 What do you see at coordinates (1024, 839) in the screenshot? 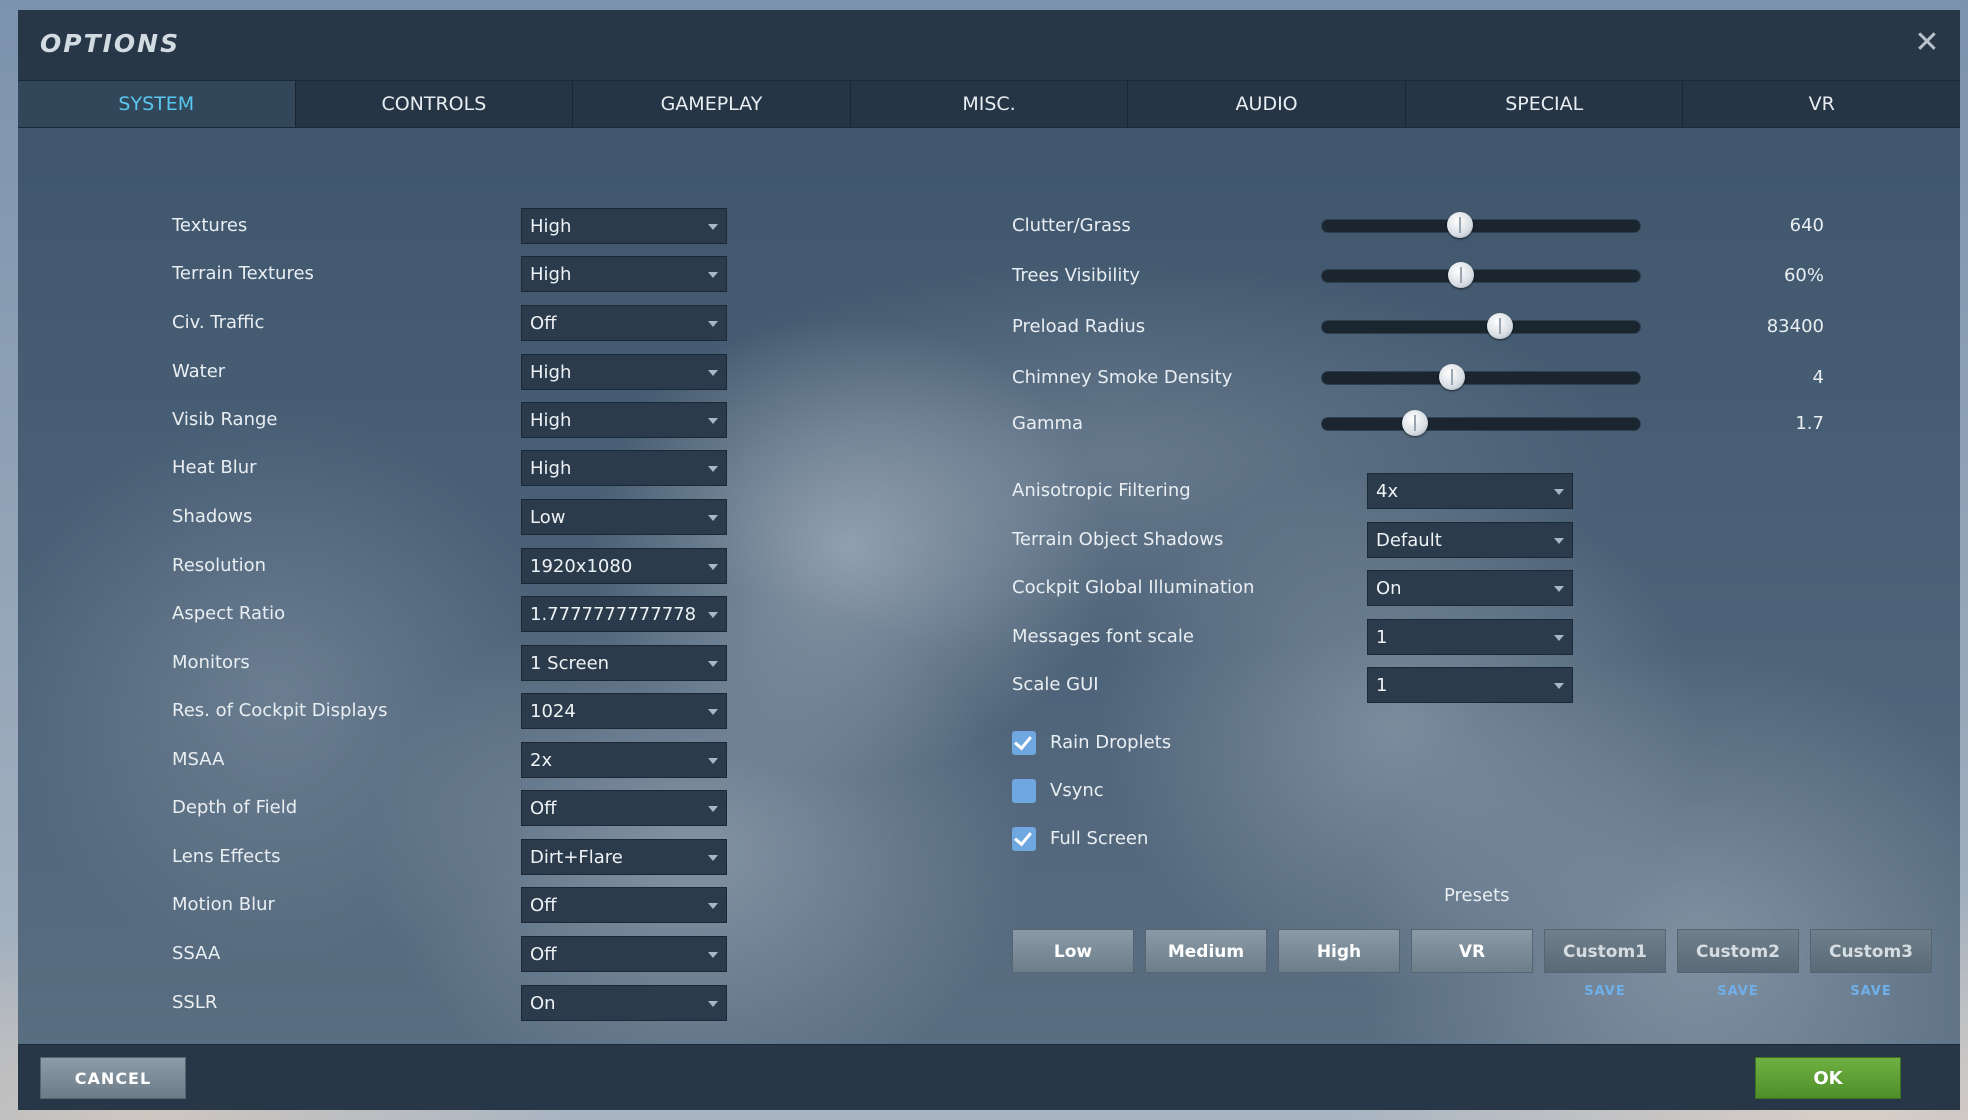
I see `checkbox-full-screen` at bounding box center [1024, 839].